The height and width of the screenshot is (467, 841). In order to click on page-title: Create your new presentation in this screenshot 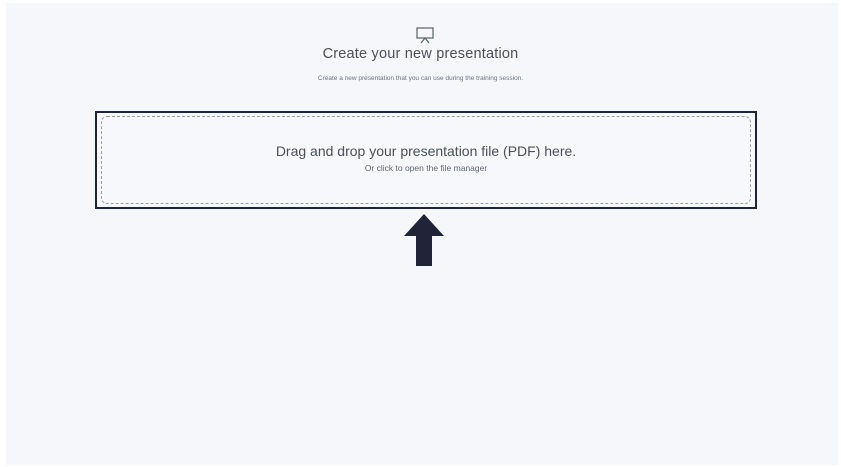, I will do `click(420, 54)`.